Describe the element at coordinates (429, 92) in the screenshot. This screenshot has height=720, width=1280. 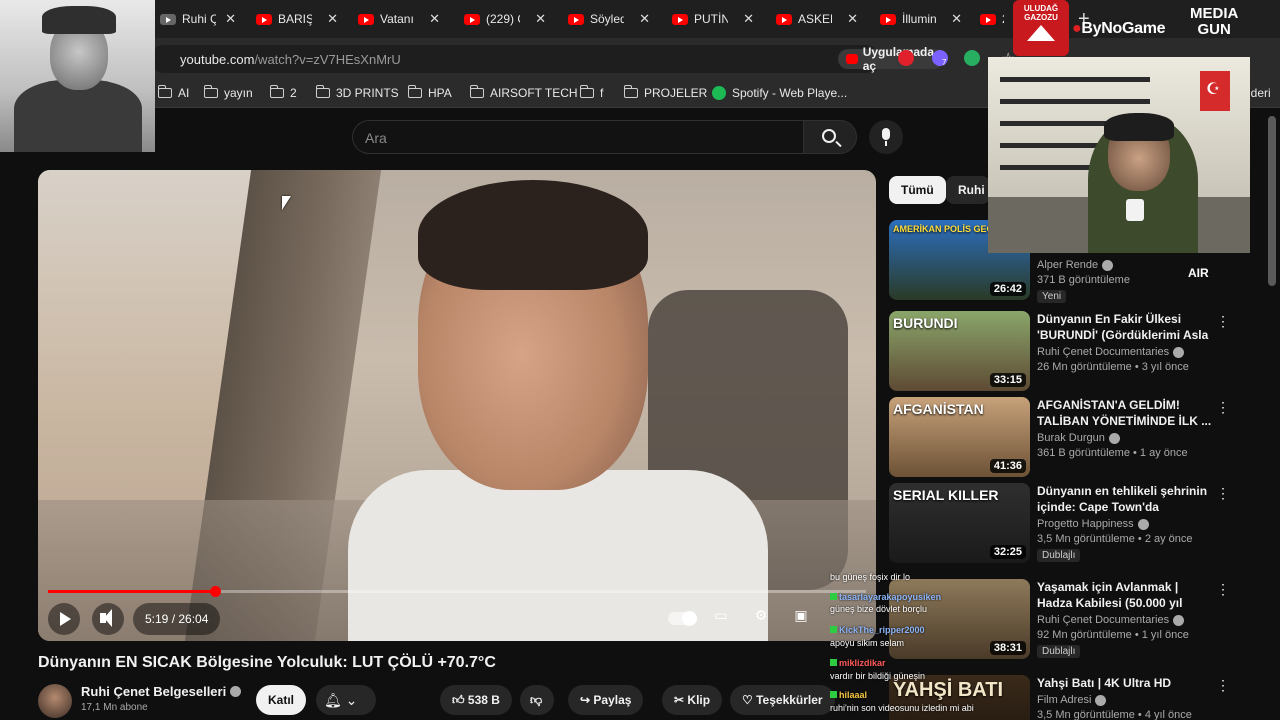
I see `bookmark-folder: HPA` at that location.